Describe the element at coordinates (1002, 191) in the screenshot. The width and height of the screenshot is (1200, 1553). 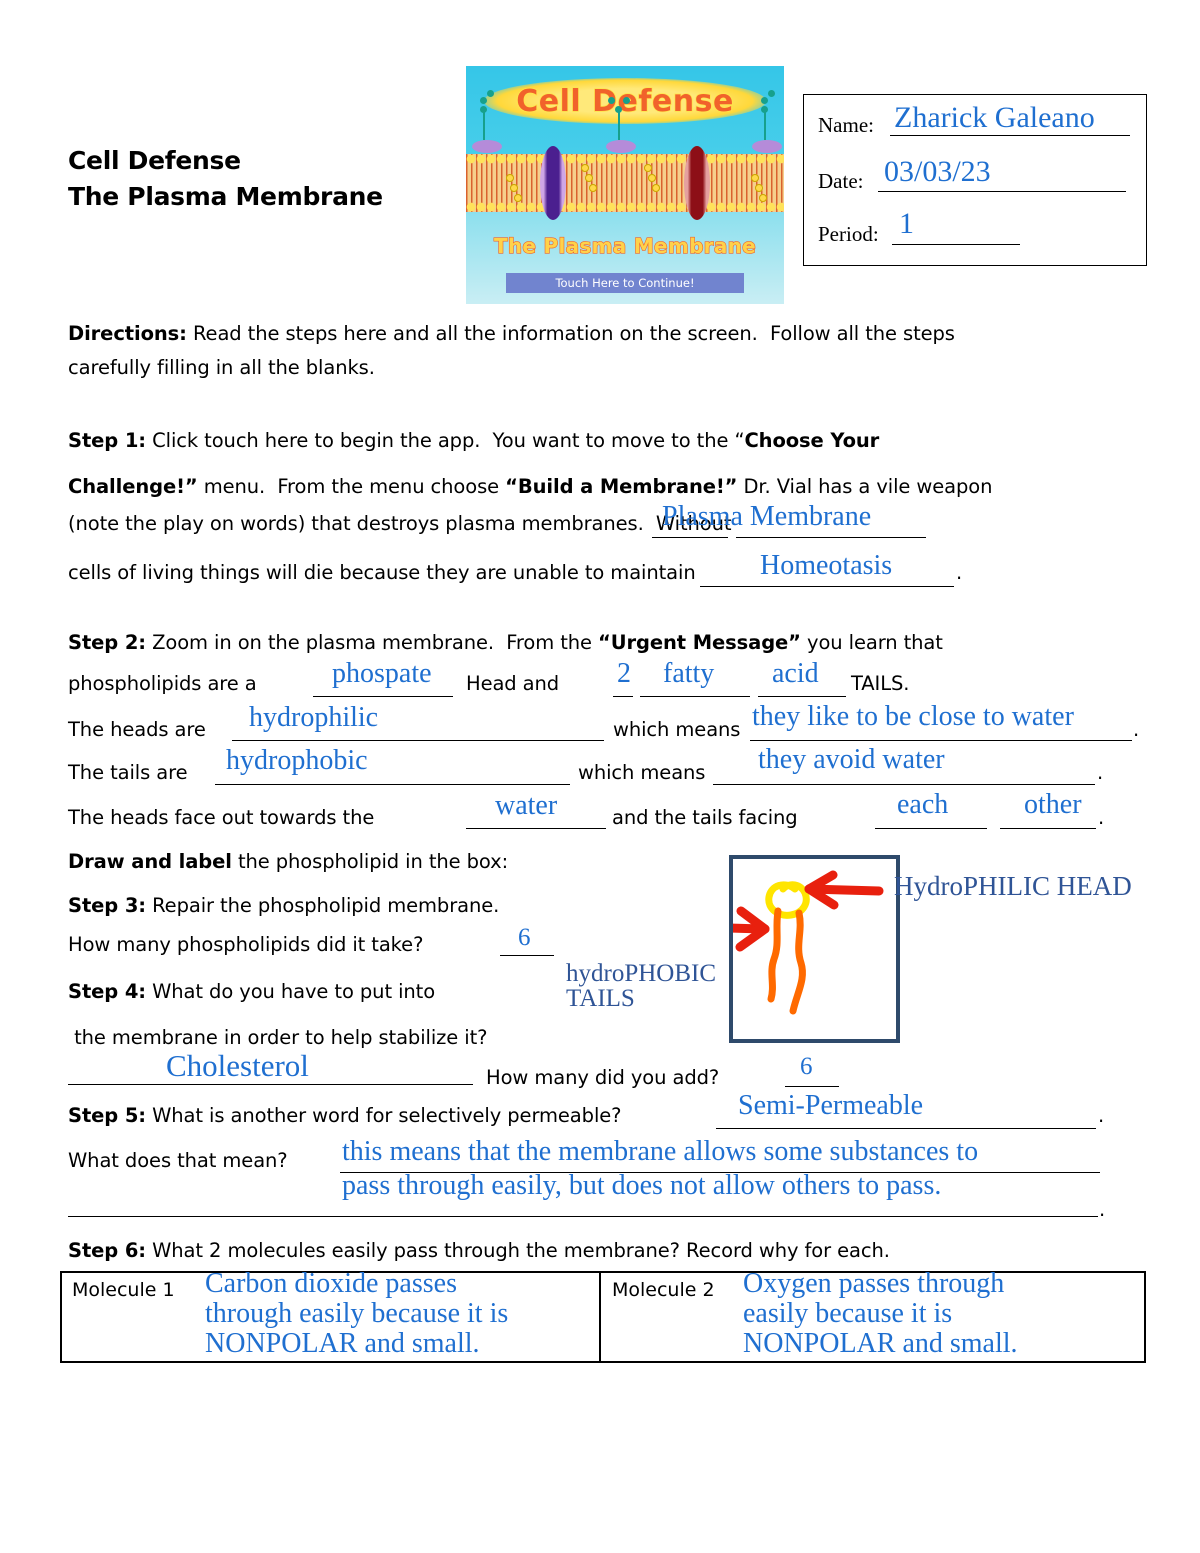
I see `date-rule` at that location.